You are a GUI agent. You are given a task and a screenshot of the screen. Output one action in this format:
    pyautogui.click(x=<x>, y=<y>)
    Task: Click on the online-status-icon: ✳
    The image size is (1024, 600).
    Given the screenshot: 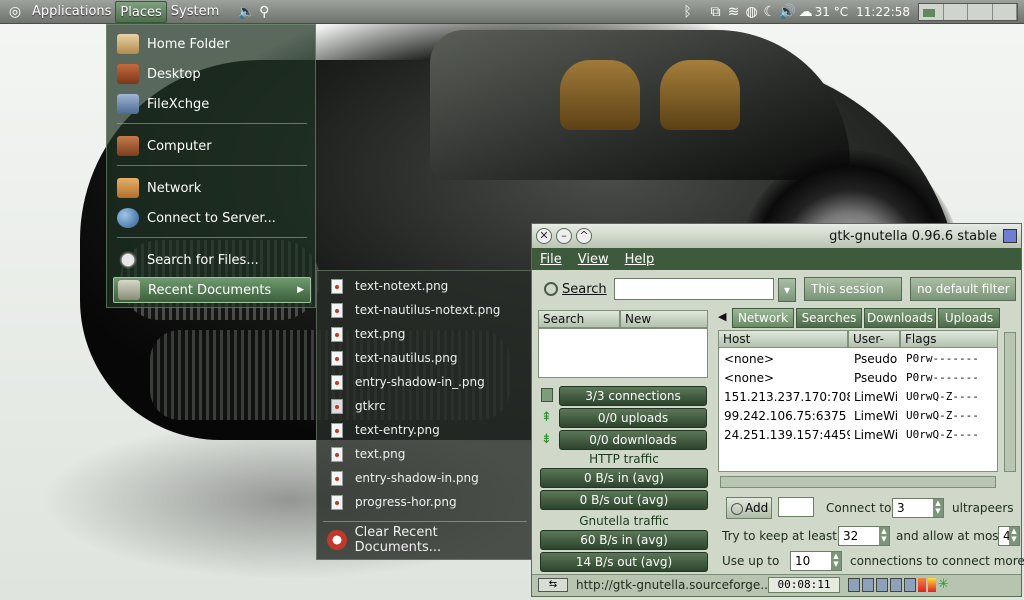 What is the action you would take?
    pyautogui.click(x=945, y=585)
    